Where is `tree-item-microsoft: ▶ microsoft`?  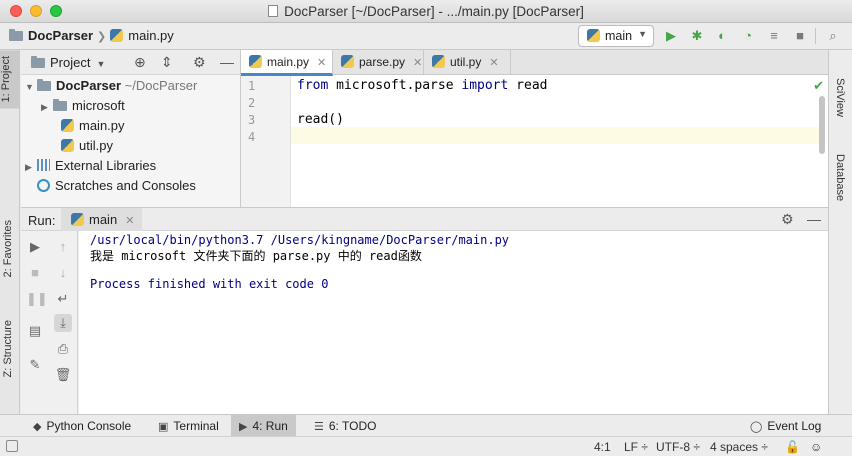
tree-item-microsoft: ▶ microsoft is located at coordinates (83, 108).